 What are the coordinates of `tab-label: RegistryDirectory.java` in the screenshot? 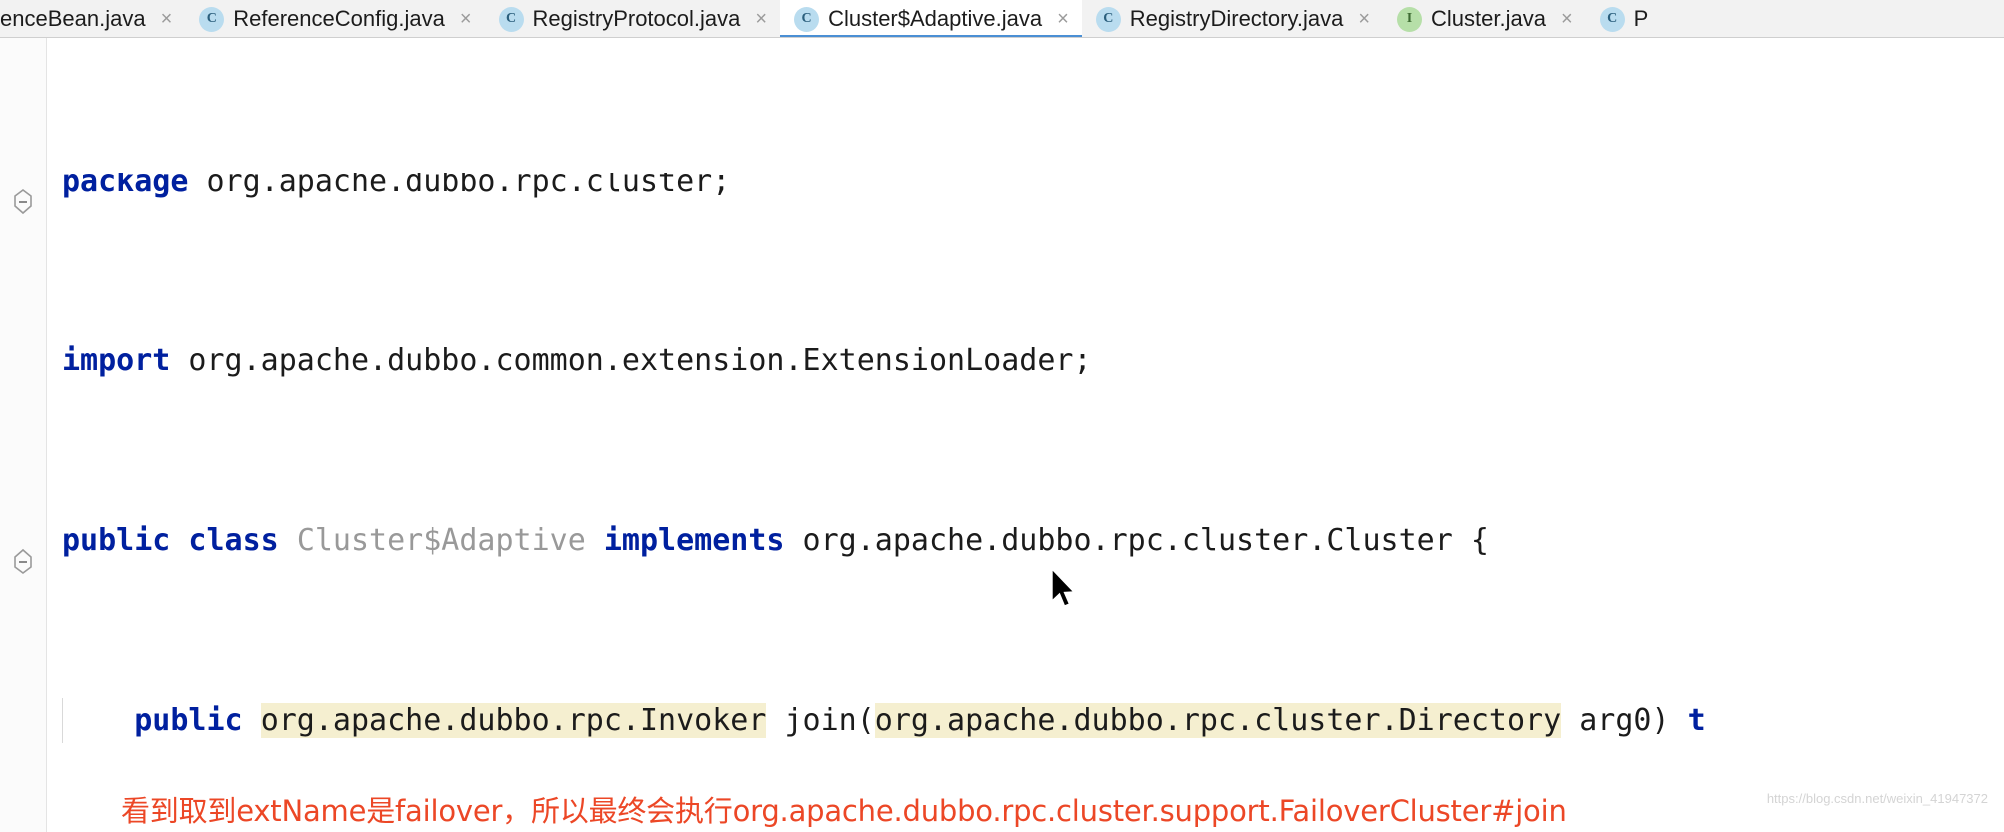 It's located at (1236, 18).